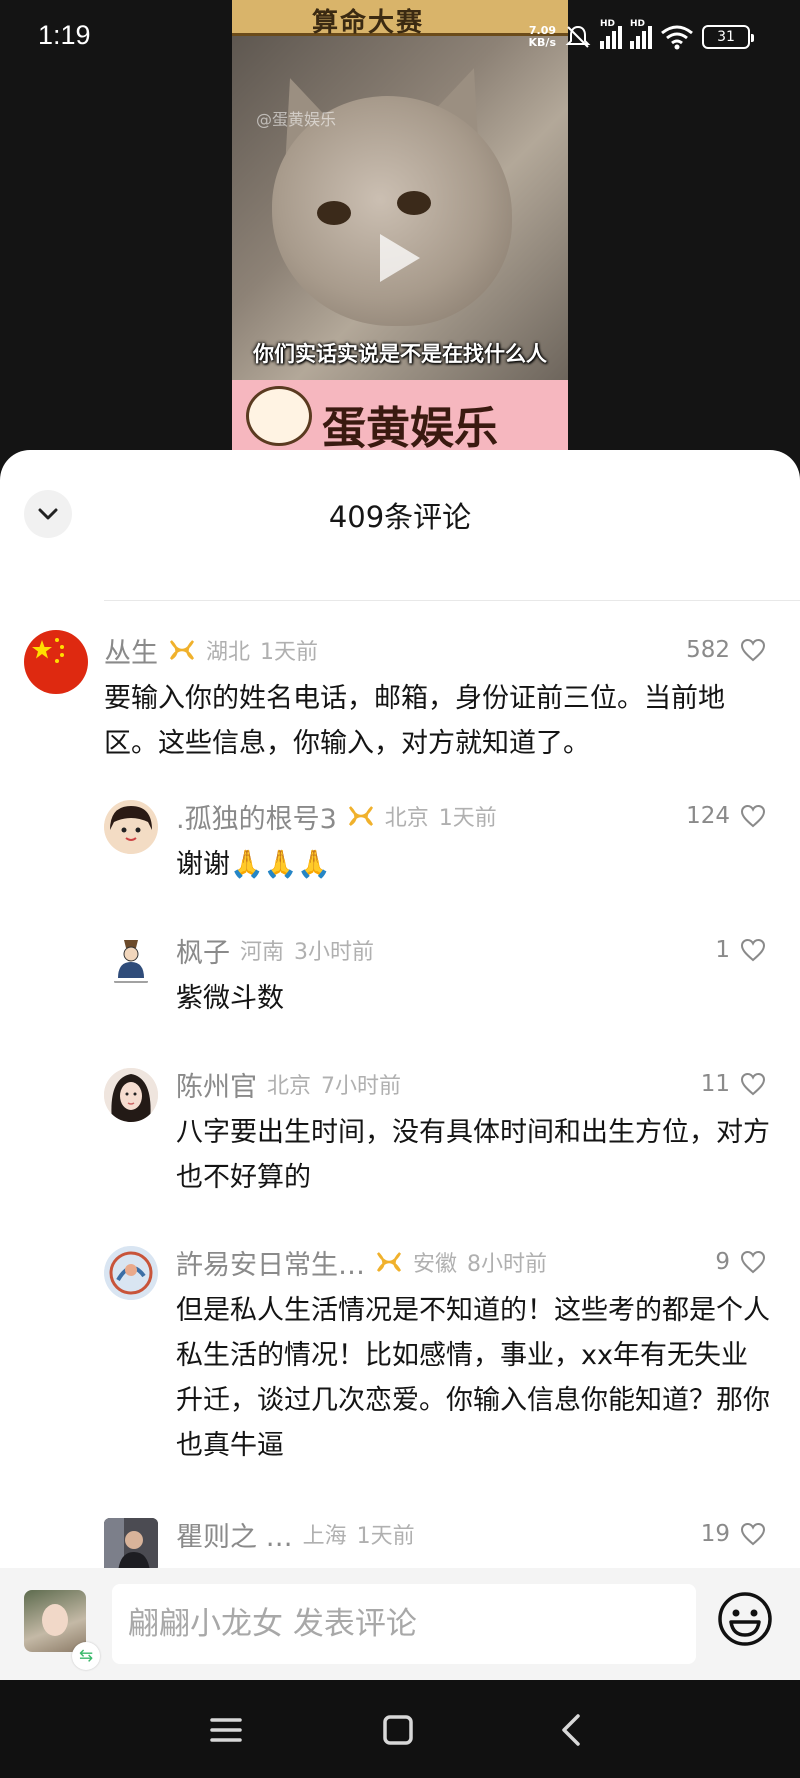 This screenshot has width=800, height=1778. I want to click on comment-text: 紫微斗数, so click(230, 998).